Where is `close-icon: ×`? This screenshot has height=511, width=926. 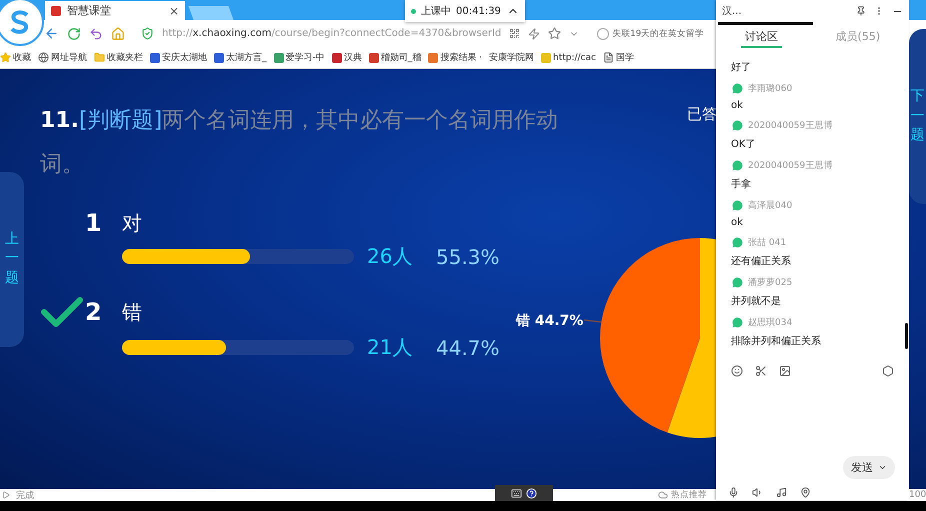 close-icon: × is located at coordinates (173, 11).